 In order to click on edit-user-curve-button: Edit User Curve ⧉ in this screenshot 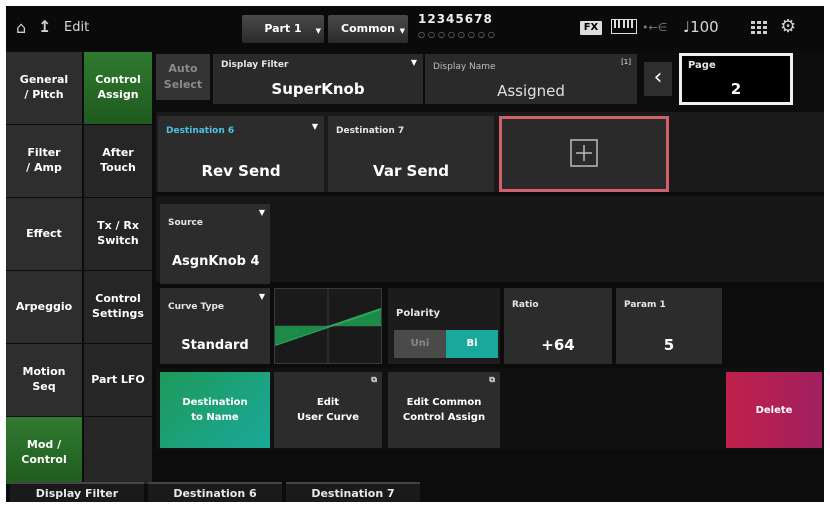, I will do `click(328, 410)`.